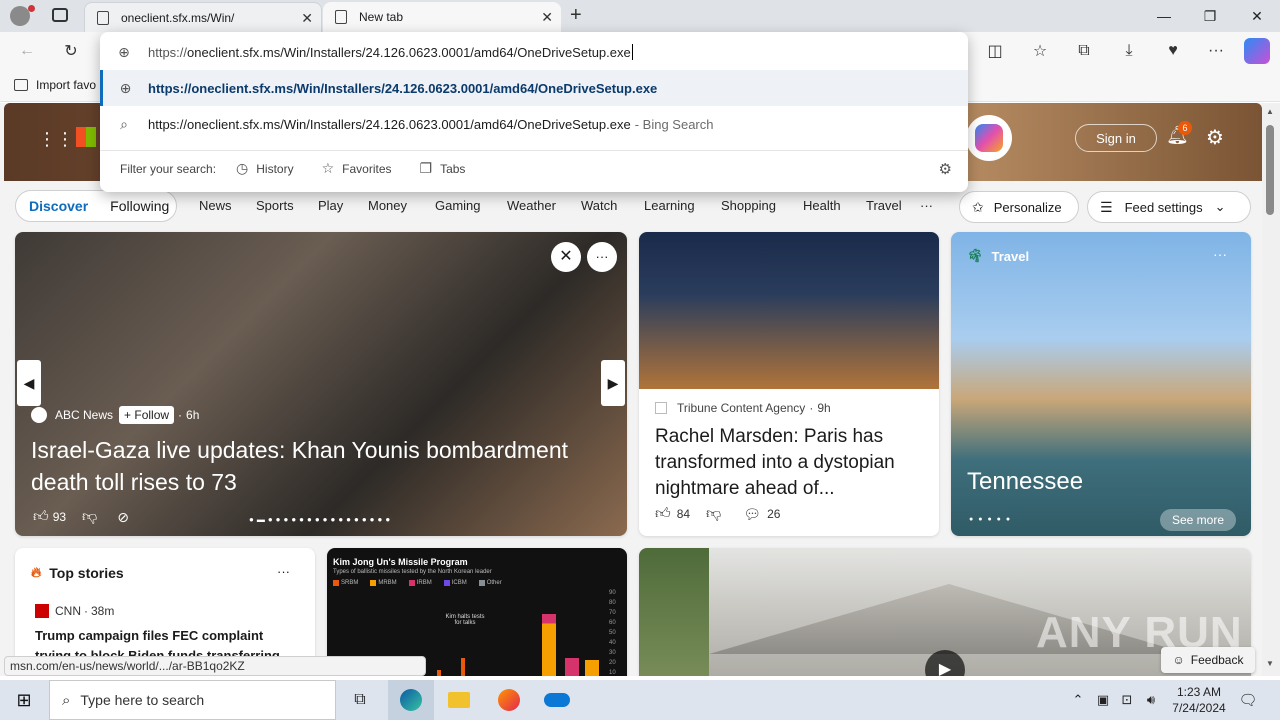  Describe the element at coordinates (1173, 51) in the screenshot. I see `performance-icon: ♥` at that location.